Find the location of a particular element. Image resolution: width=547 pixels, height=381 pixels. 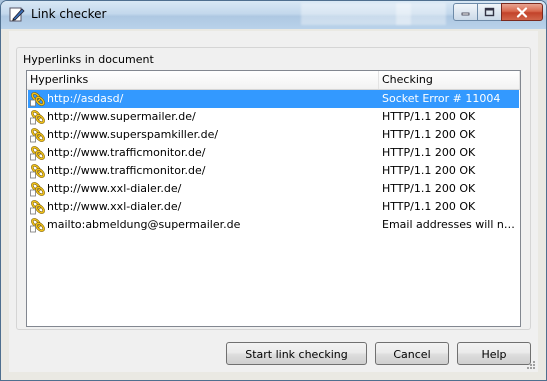

table-row: http://asdasd/ Socket Error # 11004 is located at coordinates (273, 99).